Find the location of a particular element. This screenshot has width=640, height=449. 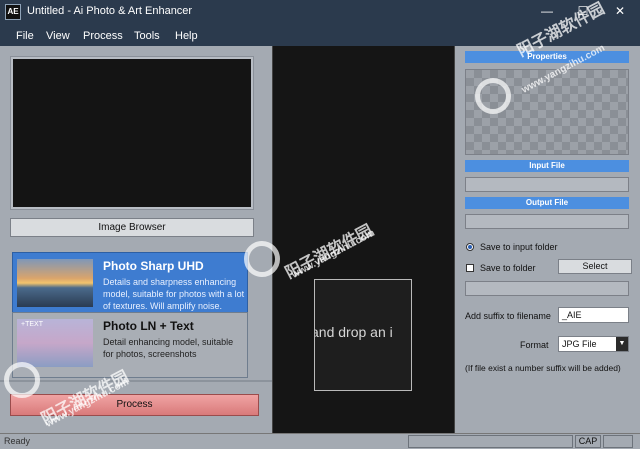

chevron-down-icon: ▼ is located at coordinates (622, 344).